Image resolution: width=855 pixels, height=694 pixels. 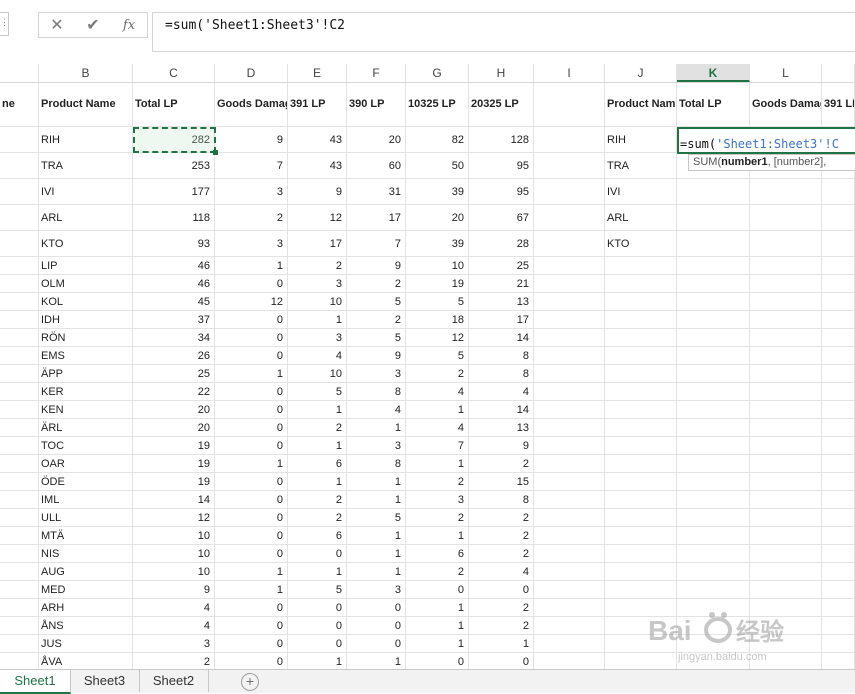 I want to click on product-name-cell: KER, so click(x=86, y=392).